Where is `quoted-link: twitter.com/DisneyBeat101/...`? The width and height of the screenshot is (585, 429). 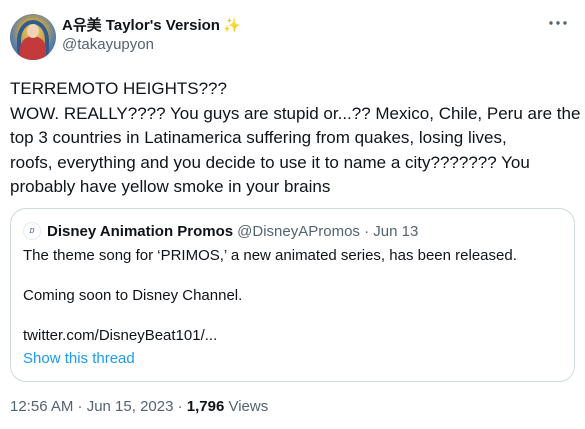
quoted-link: twitter.com/DisneyBeat101/... is located at coordinates (120, 335).